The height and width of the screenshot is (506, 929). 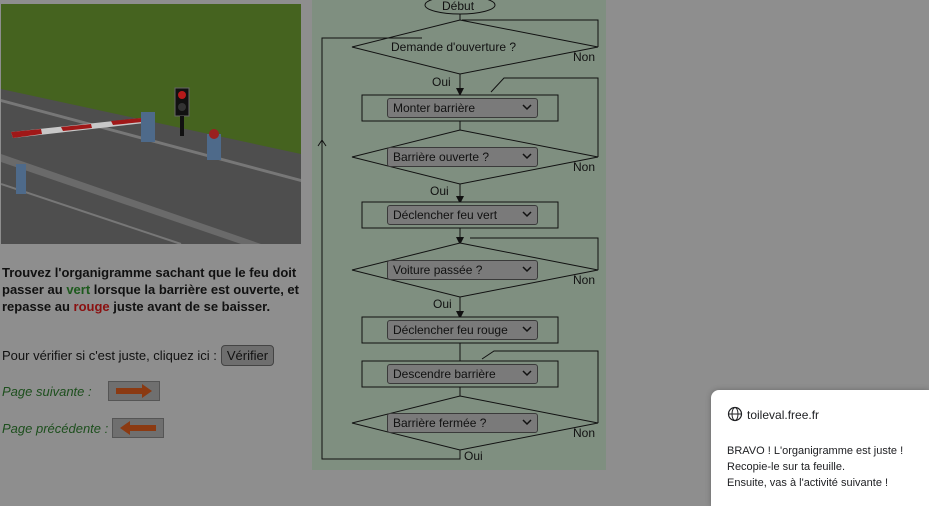 I want to click on right-arrow-icon, so click(x=133, y=391).